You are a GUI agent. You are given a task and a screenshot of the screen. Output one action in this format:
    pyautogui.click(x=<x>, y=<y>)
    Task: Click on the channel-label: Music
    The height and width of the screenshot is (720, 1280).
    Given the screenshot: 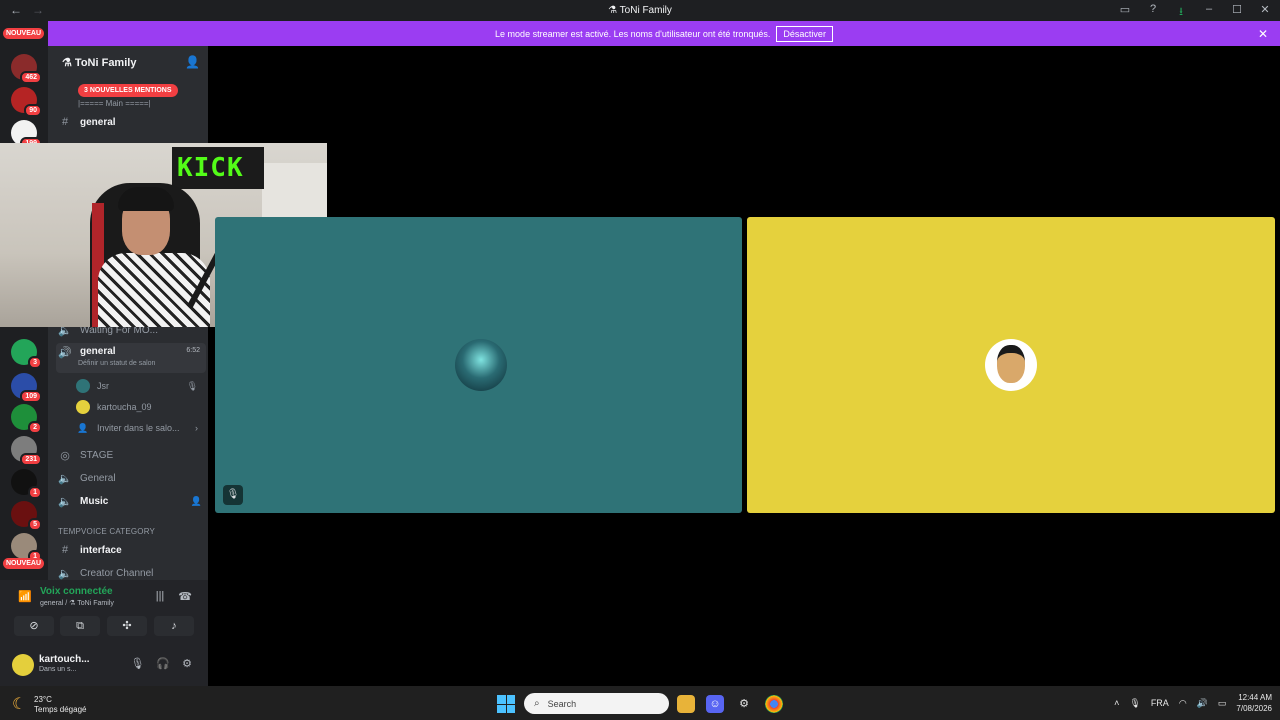 What is the action you would take?
    pyautogui.click(x=94, y=501)
    